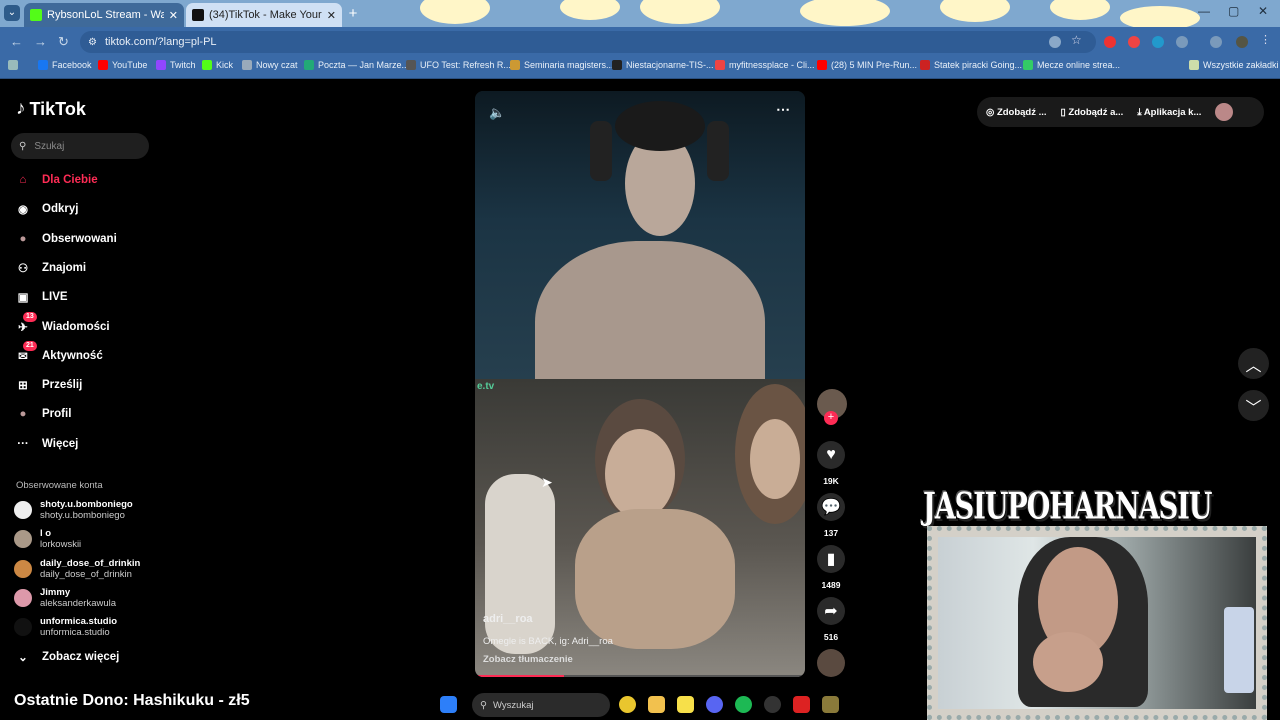 This screenshot has height=720, width=1280. What do you see at coordinates (16, 41) in the screenshot?
I see `back-icon: ←` at bounding box center [16, 41].